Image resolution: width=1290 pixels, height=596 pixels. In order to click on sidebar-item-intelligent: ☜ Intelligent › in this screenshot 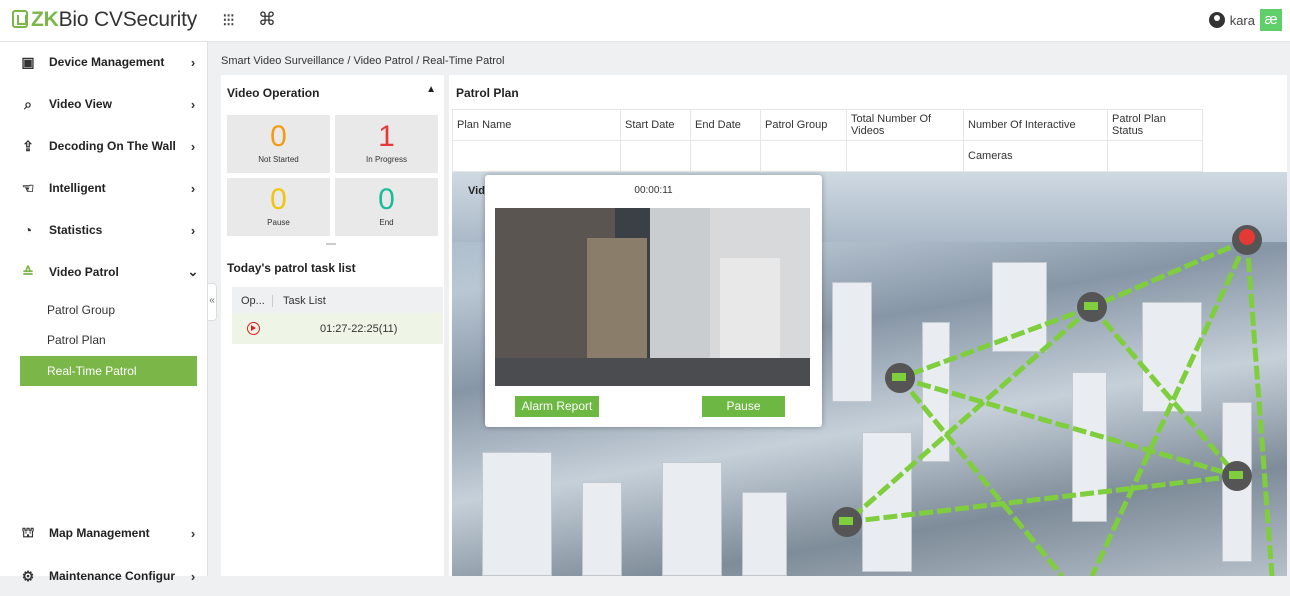, I will do `click(104, 188)`.